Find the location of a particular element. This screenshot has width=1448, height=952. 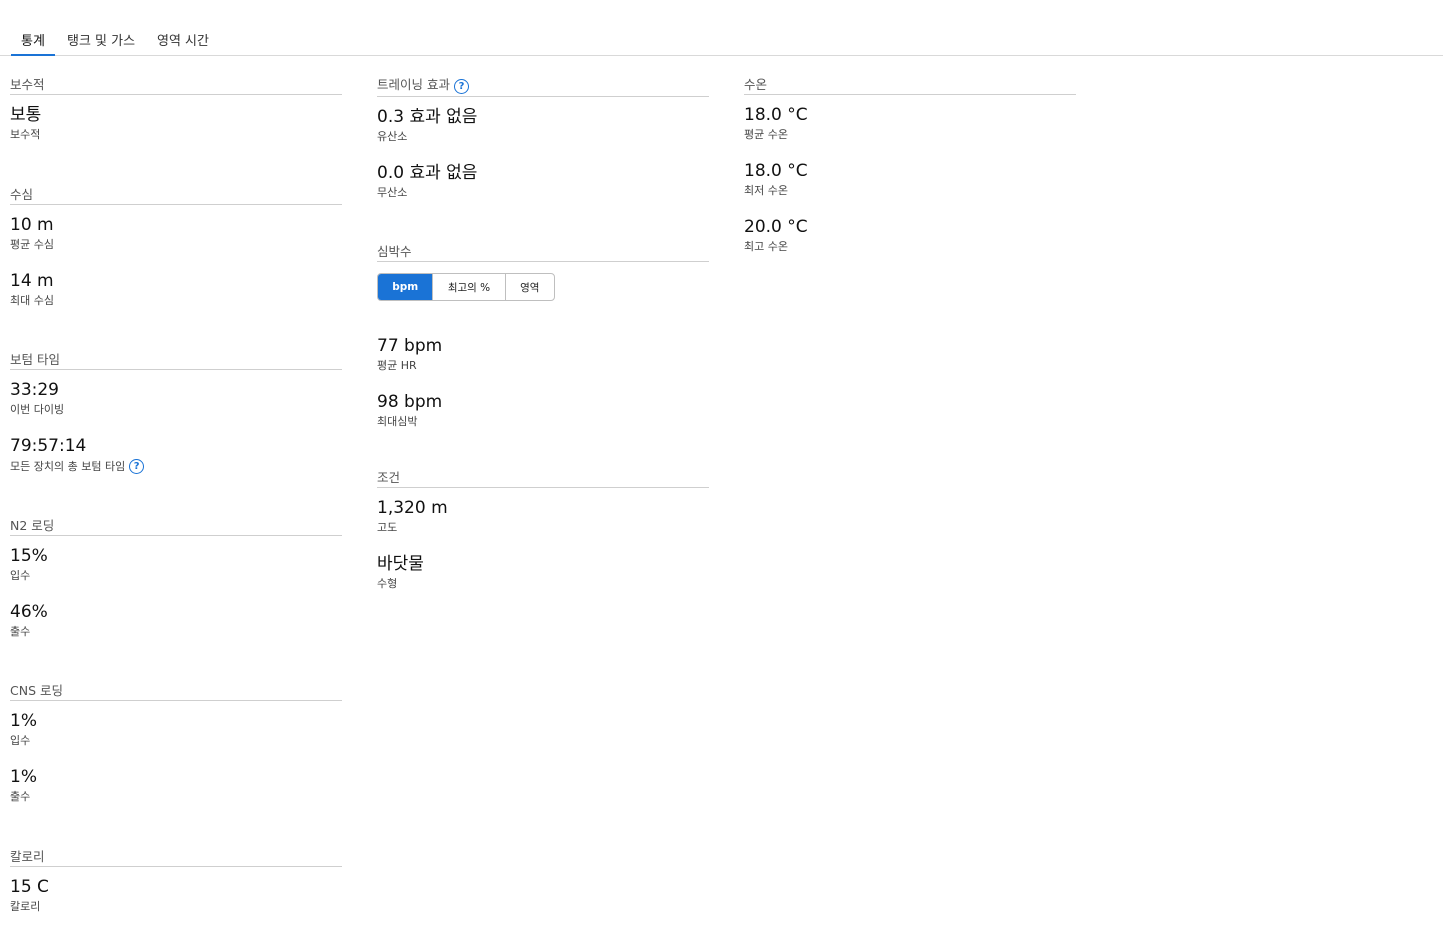

stat-avg-depth: 10 m 평균 수심 is located at coordinates (176, 233).